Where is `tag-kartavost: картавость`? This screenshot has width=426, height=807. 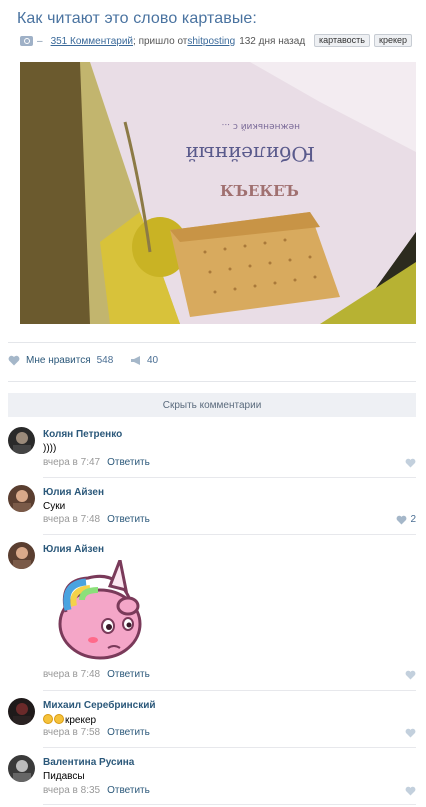
tag-kartavost: картавость is located at coordinates (342, 40).